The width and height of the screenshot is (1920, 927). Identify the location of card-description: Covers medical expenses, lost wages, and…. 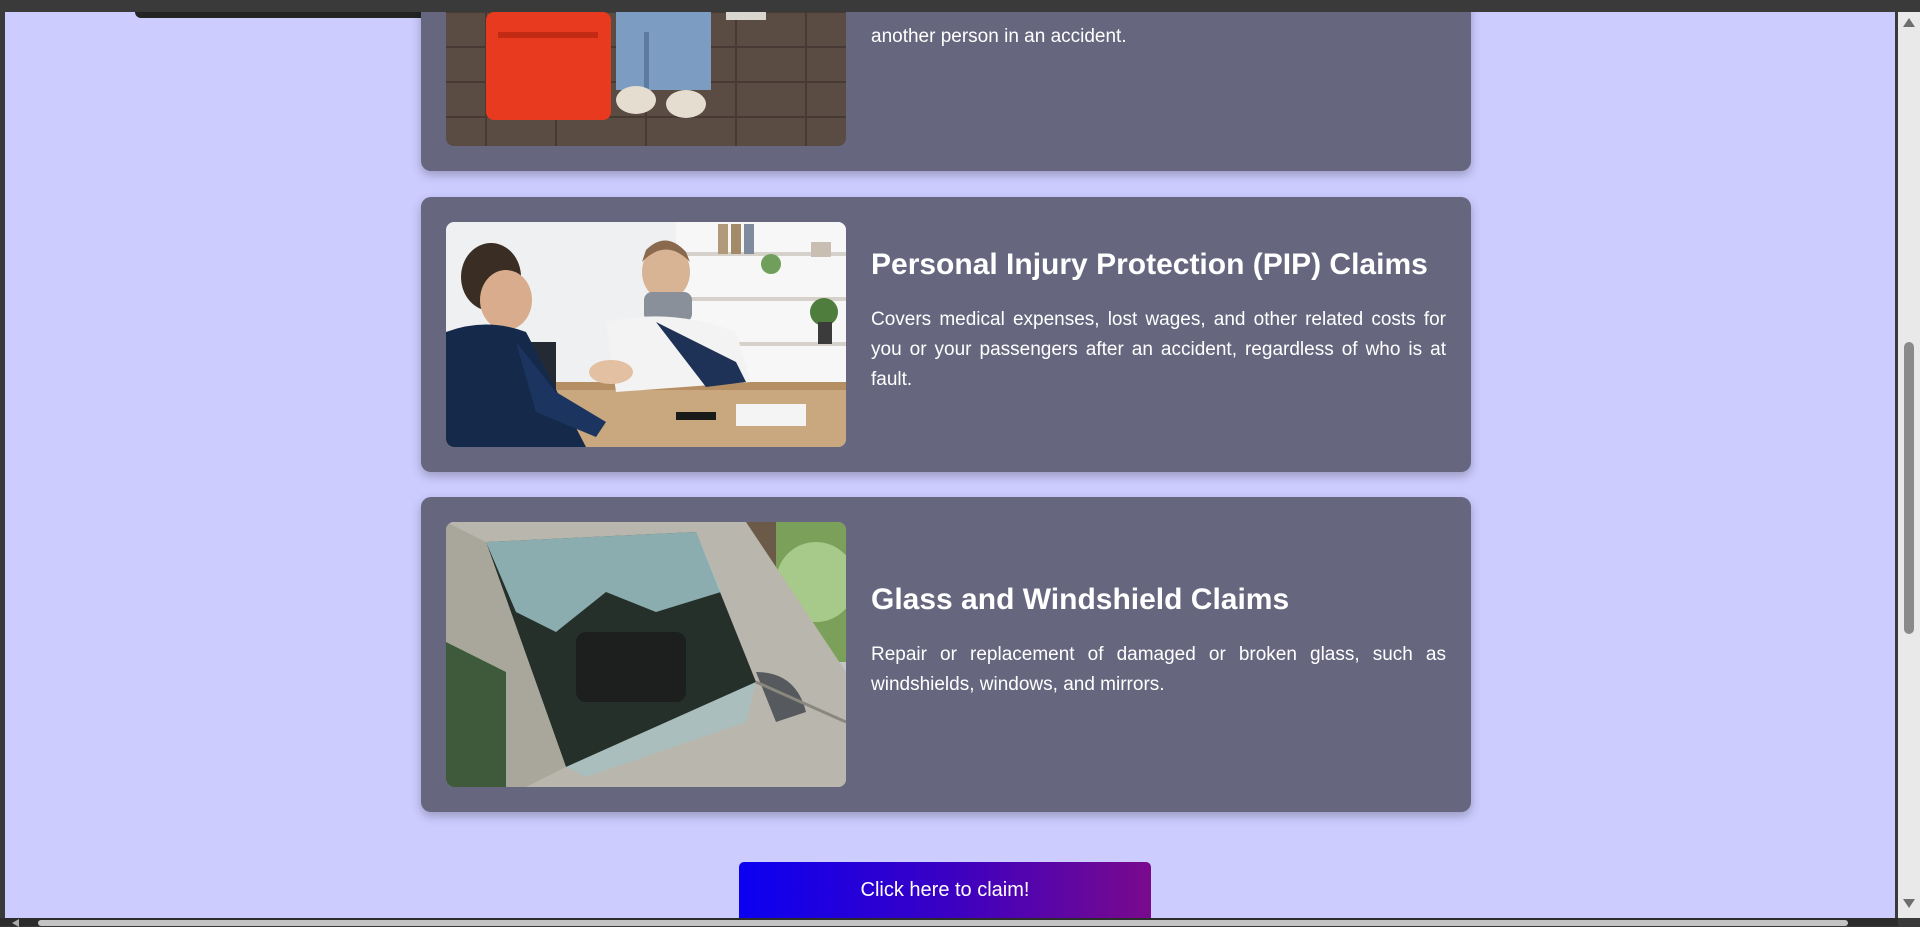
(1158, 349).